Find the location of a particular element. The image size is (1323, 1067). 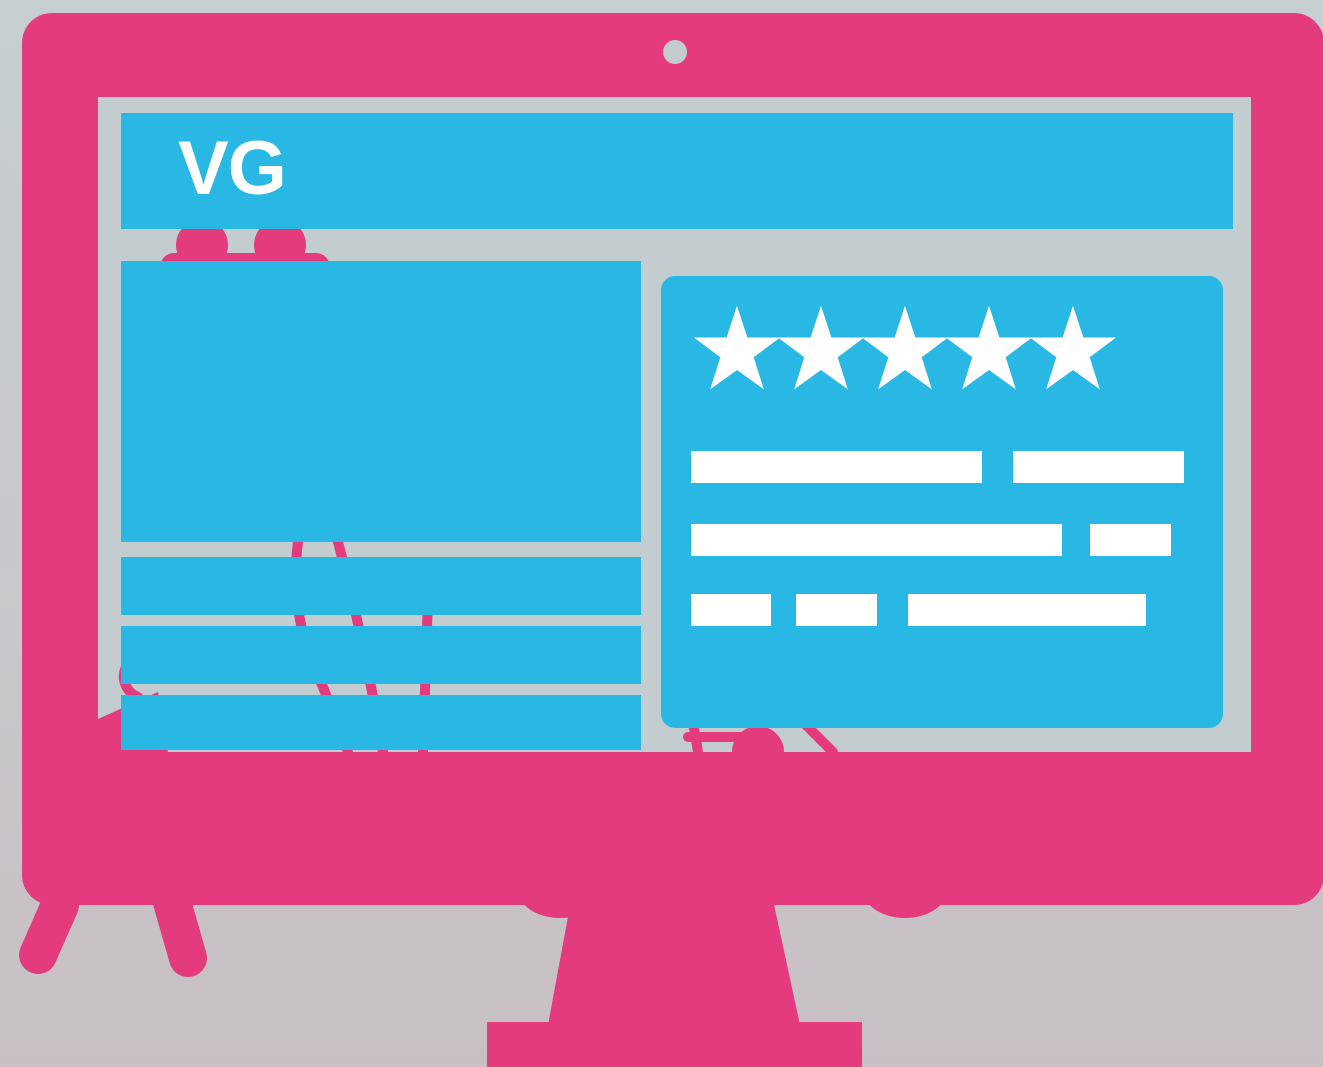

brand-logo: VG is located at coordinates (232, 169).